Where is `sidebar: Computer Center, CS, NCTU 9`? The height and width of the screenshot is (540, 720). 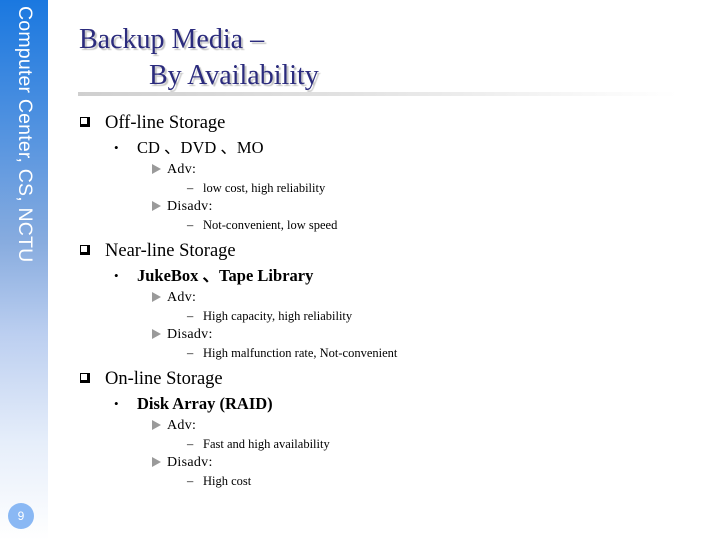
sidebar: Computer Center, CS, NCTU 9 is located at coordinates (24, 270).